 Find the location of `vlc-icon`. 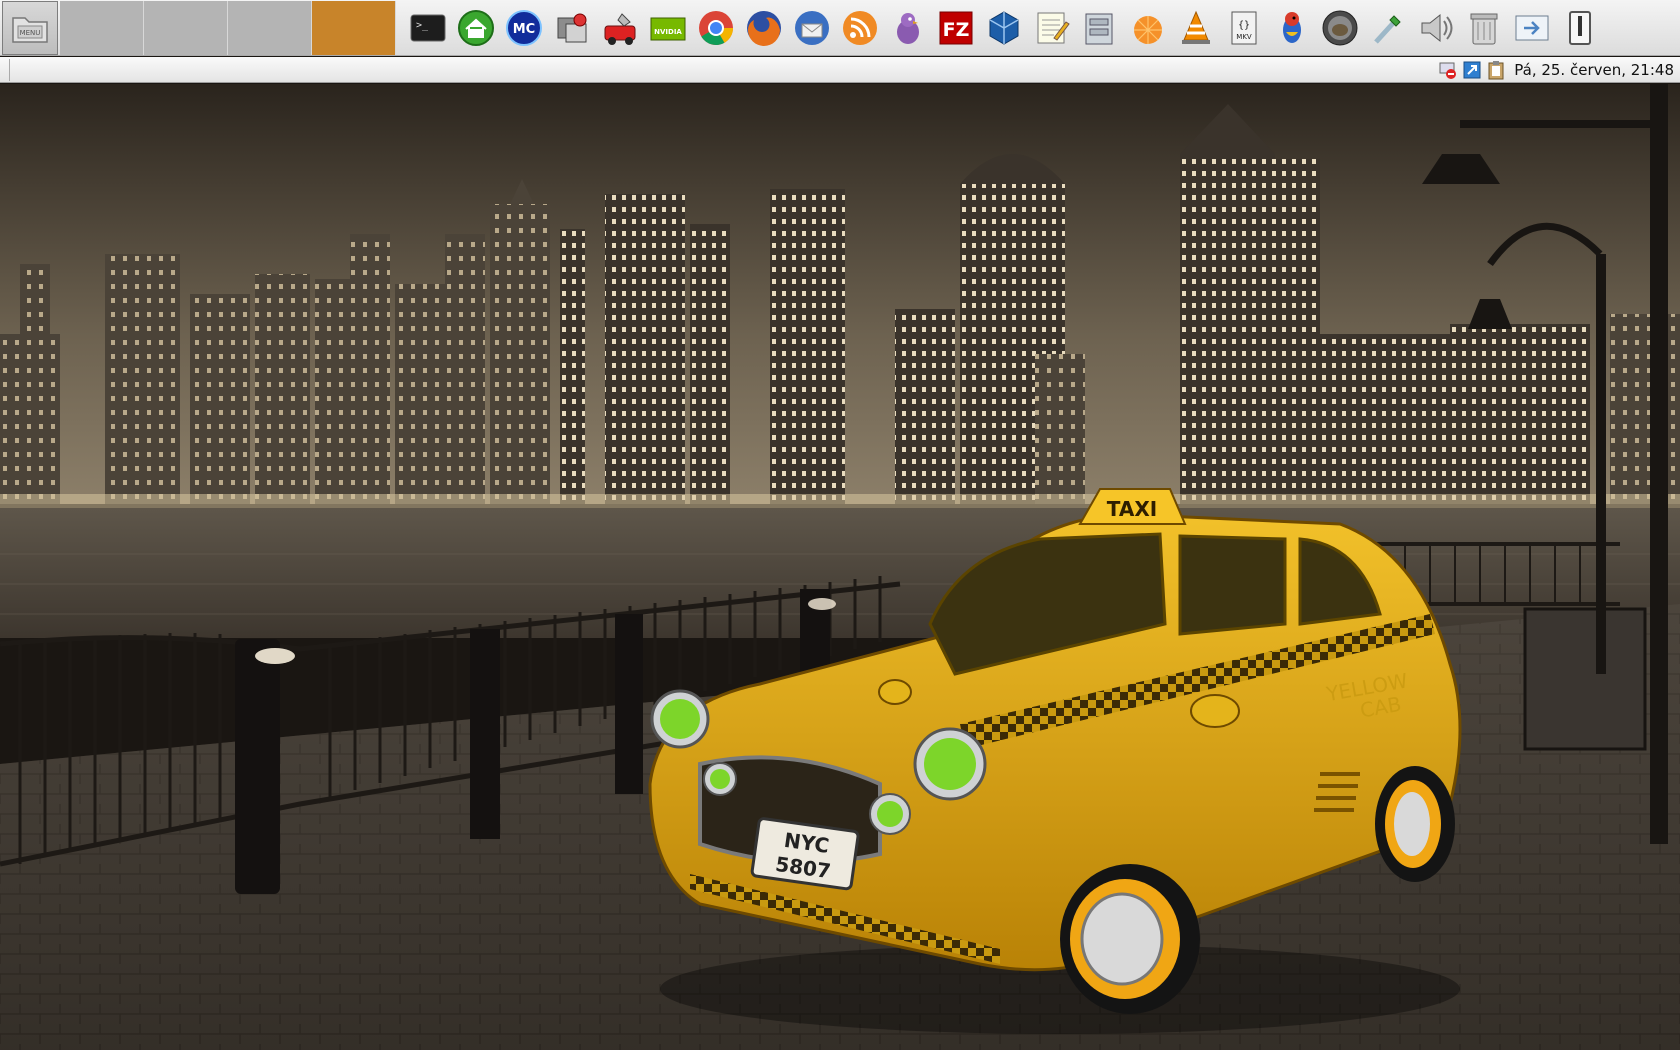

vlc-icon is located at coordinates (1196, 27).